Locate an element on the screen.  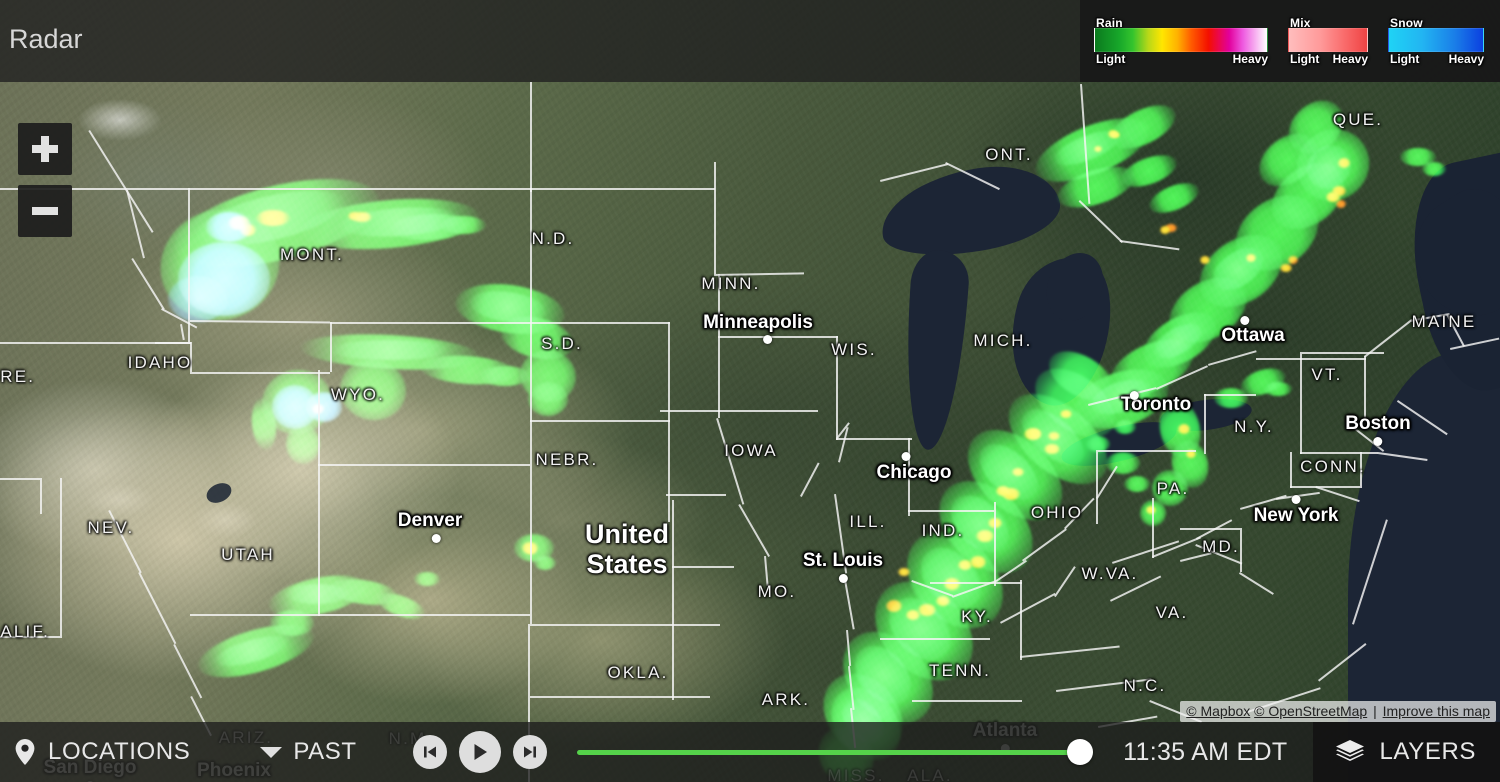
timeline-handle is located at coordinates (1080, 752).